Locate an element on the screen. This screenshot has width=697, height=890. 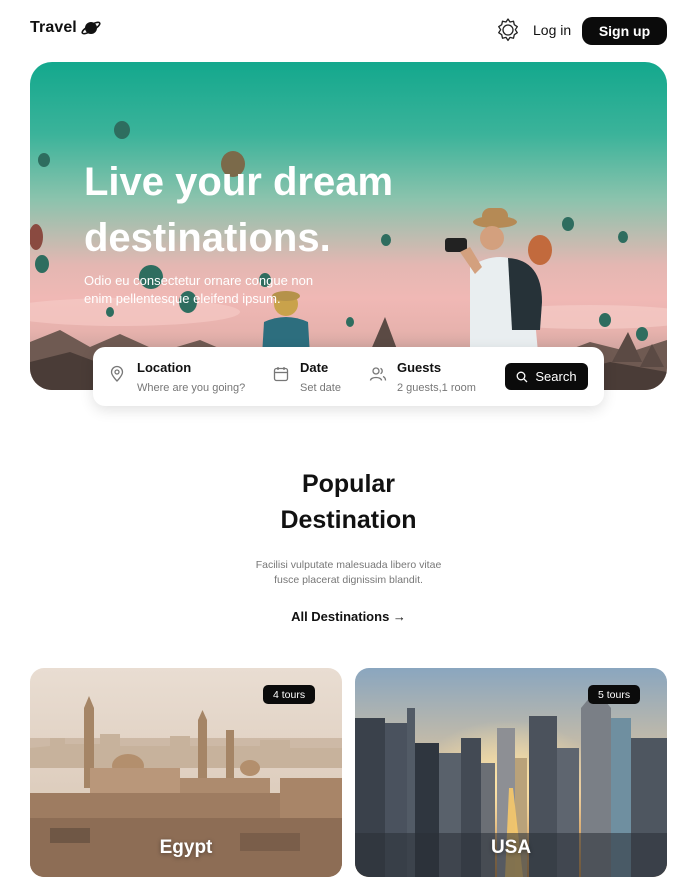
guests-label: Guests is located at coordinates (419, 367).